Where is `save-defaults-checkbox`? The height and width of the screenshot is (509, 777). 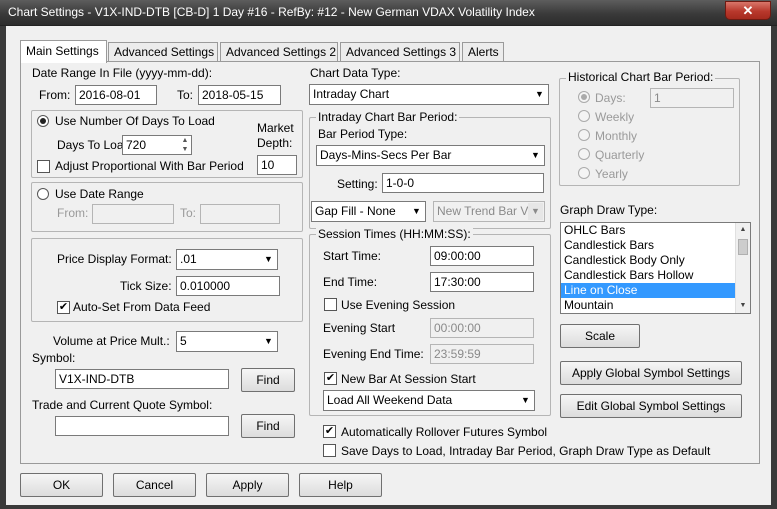 save-defaults-checkbox is located at coordinates (329, 450).